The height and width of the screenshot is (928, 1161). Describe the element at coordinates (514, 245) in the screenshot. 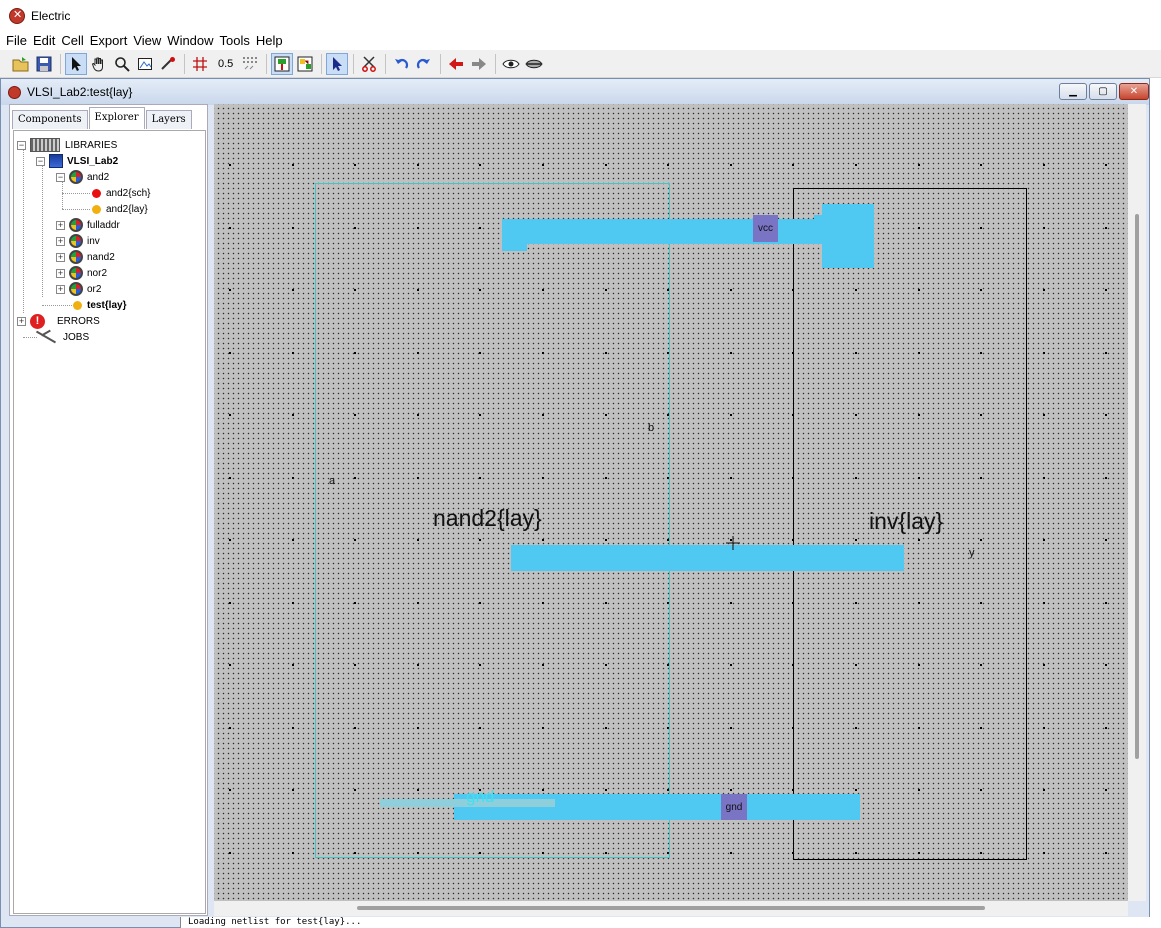

I see `vcc-metal-wire` at that location.